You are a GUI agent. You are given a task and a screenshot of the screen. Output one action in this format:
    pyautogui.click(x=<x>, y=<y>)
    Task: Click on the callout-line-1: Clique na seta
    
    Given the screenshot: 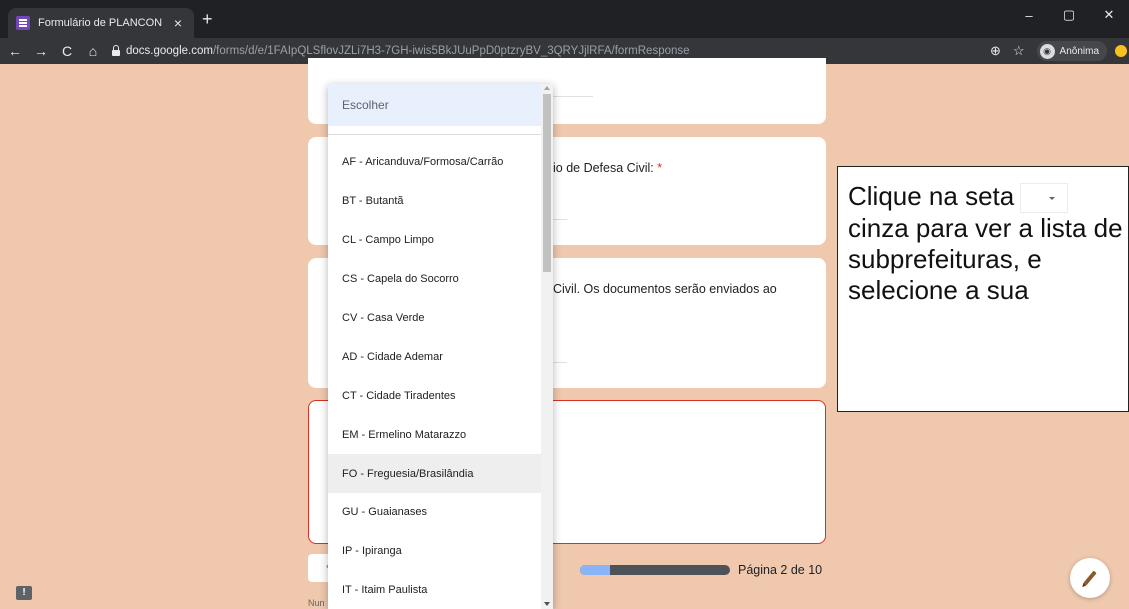 What is the action you would take?
    pyautogui.click(x=931, y=196)
    